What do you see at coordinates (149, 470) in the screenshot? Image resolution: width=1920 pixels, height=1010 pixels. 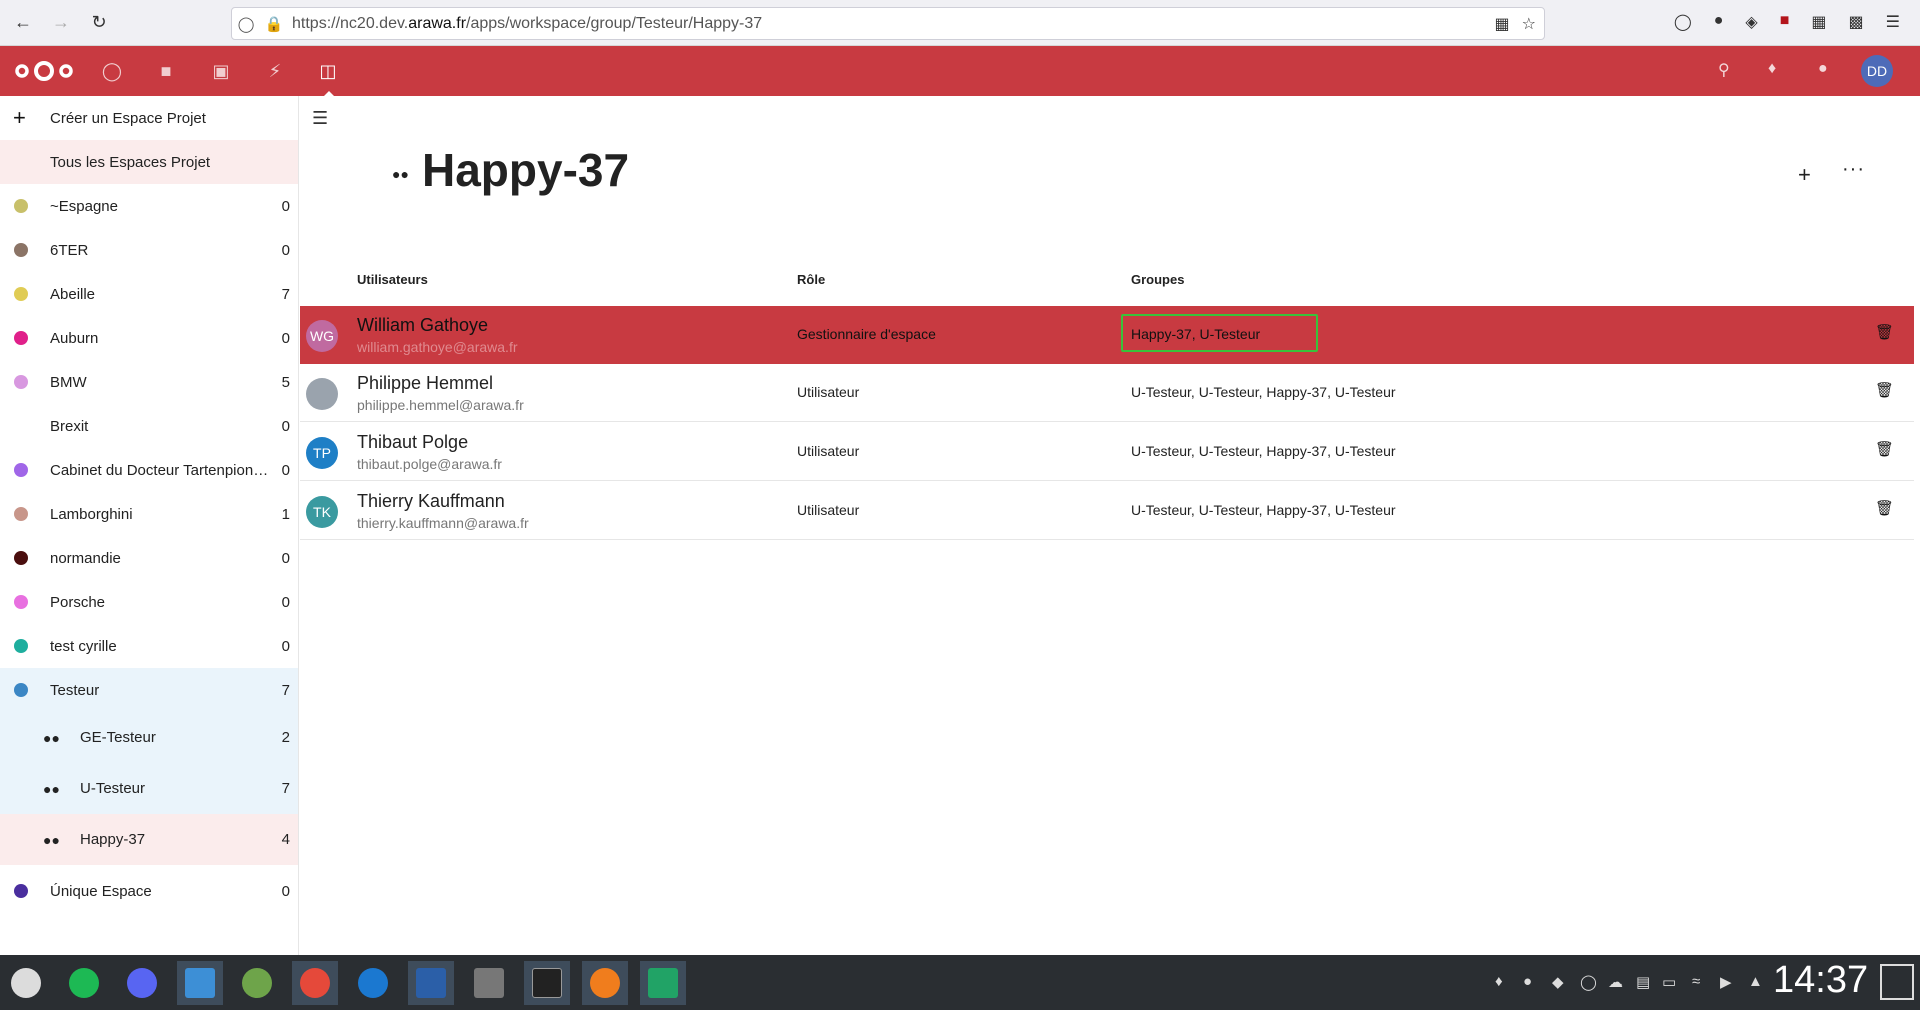 I see `sidebar-item-space: Cabinet du Docteur Tartenpion et ... 0` at bounding box center [149, 470].